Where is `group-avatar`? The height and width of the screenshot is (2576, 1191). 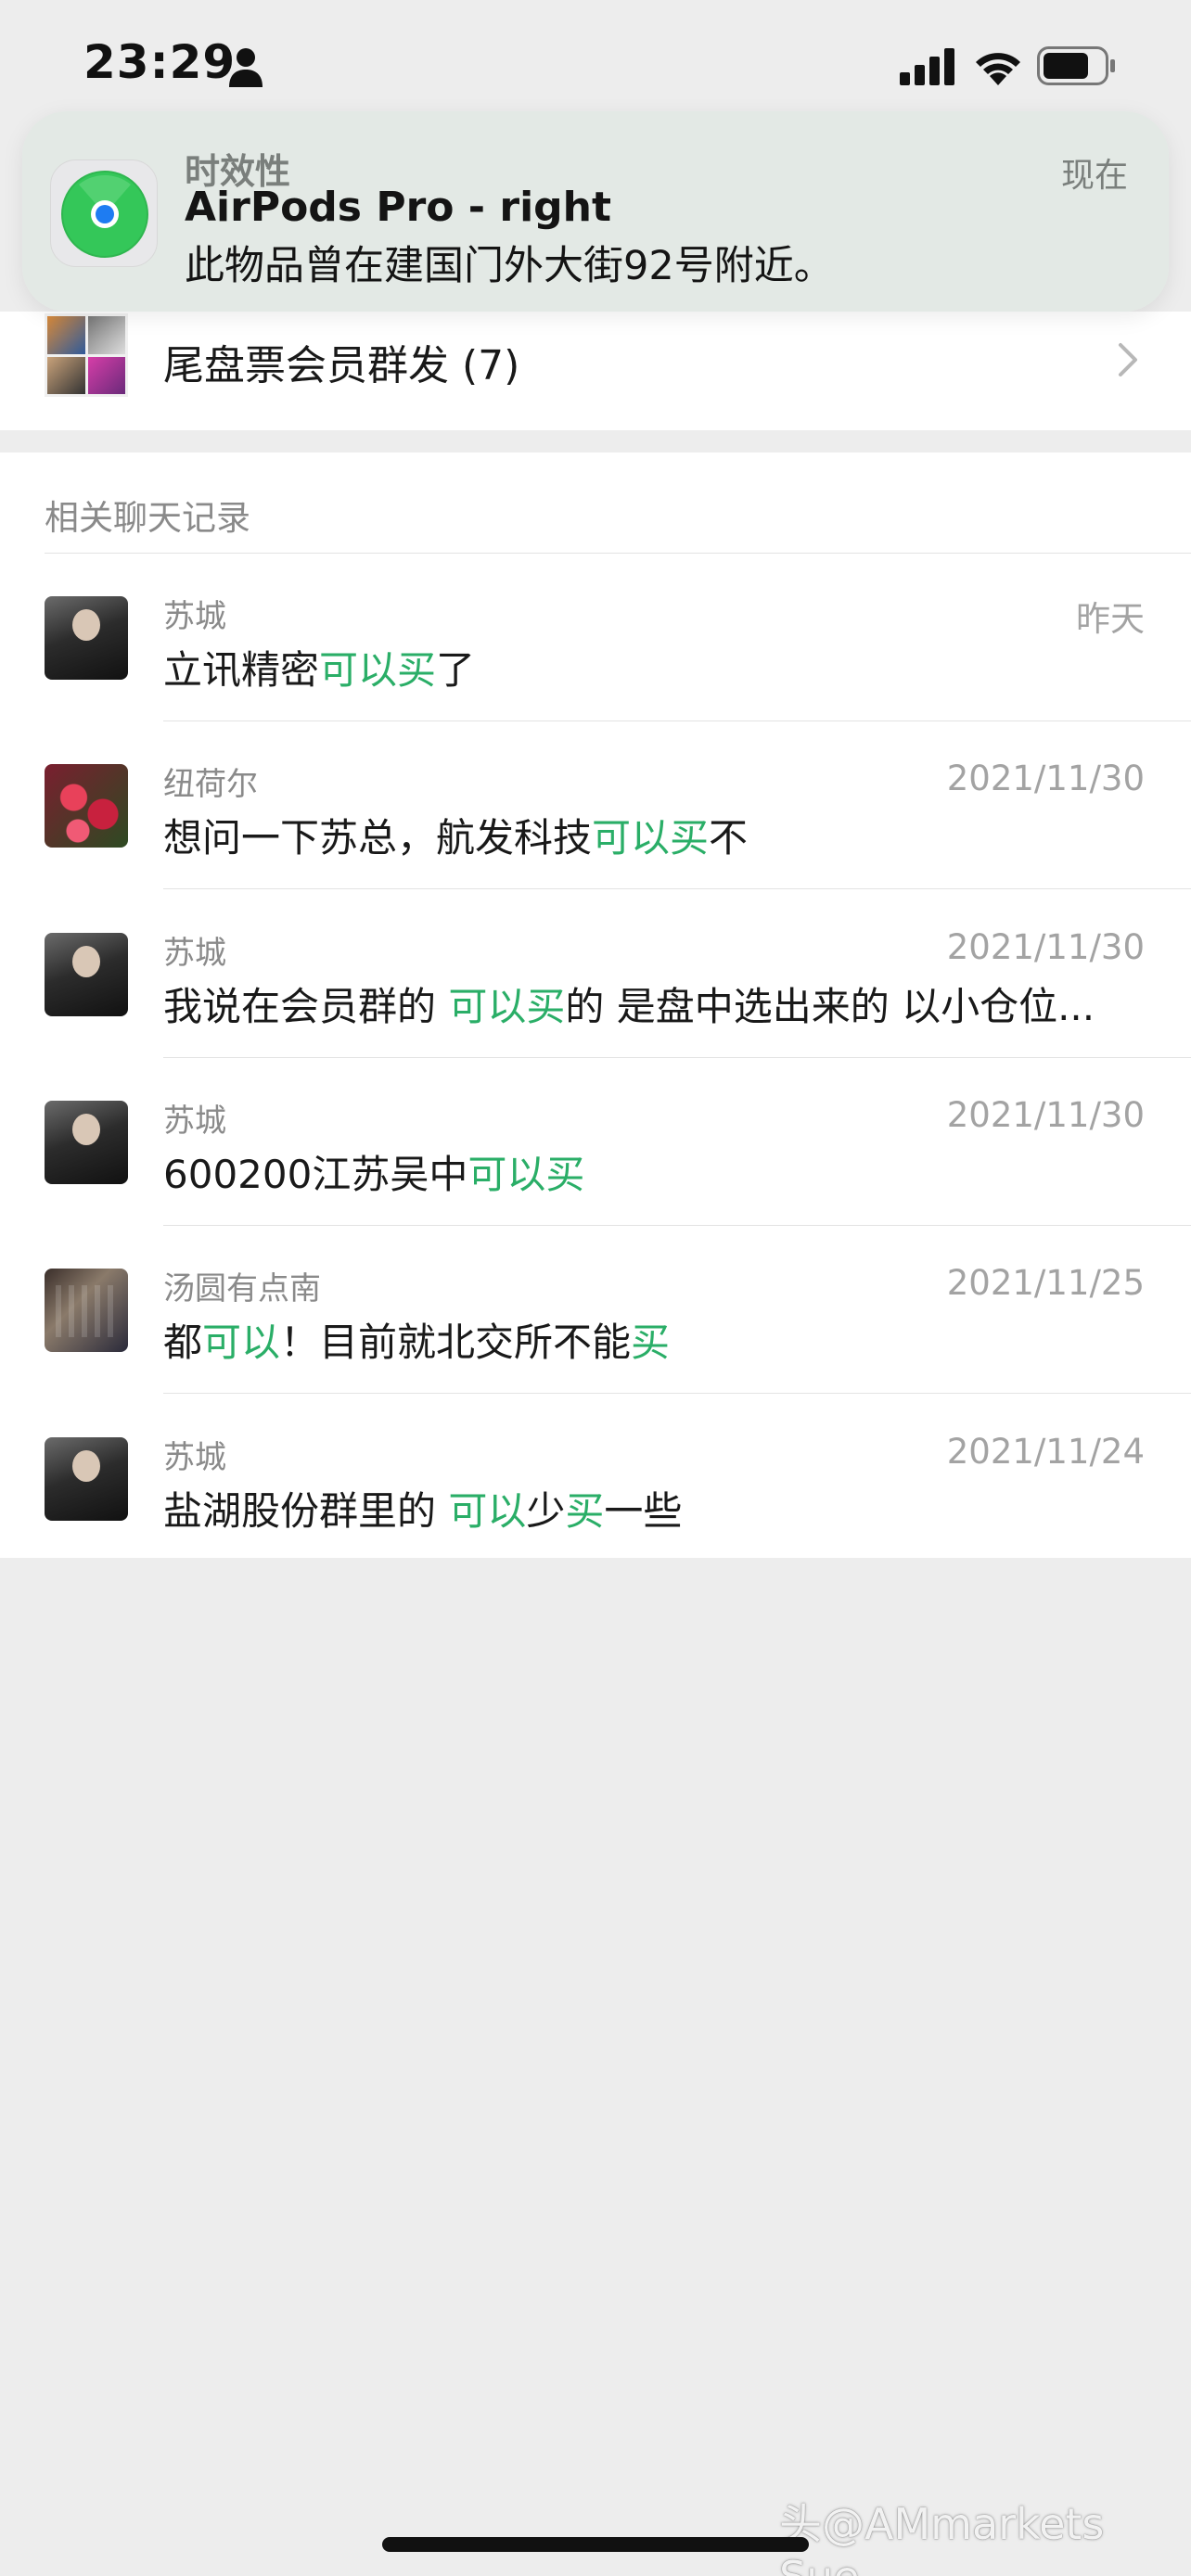
group-avatar is located at coordinates (86, 355).